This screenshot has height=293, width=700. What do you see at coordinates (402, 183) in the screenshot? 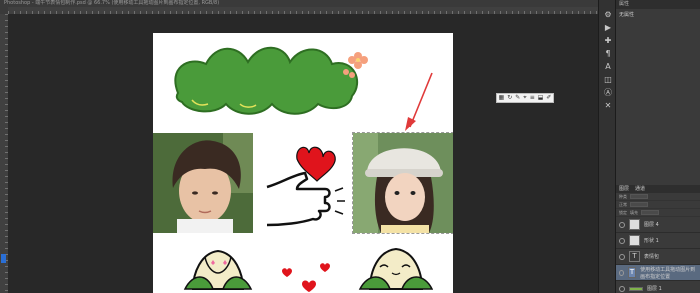
I see `girl-photo` at bounding box center [402, 183].